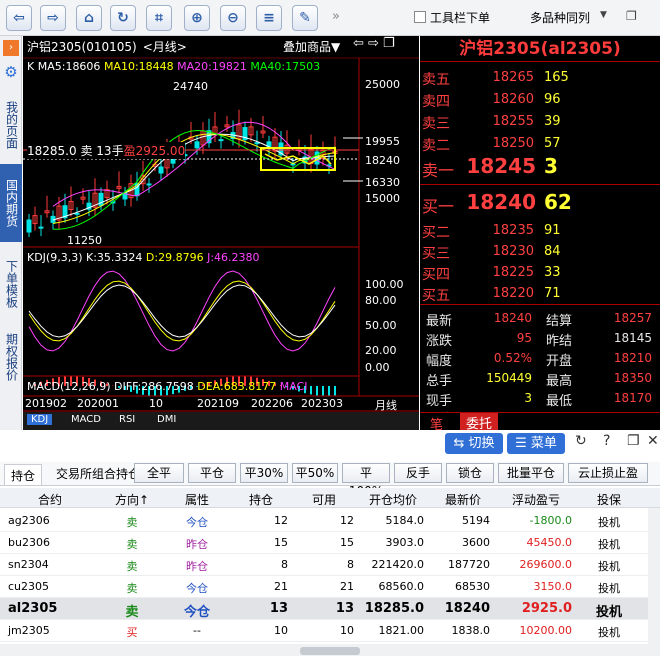 The height and width of the screenshot is (656, 660). I want to click on chevron-down-icon: ▼, so click(603, 15).